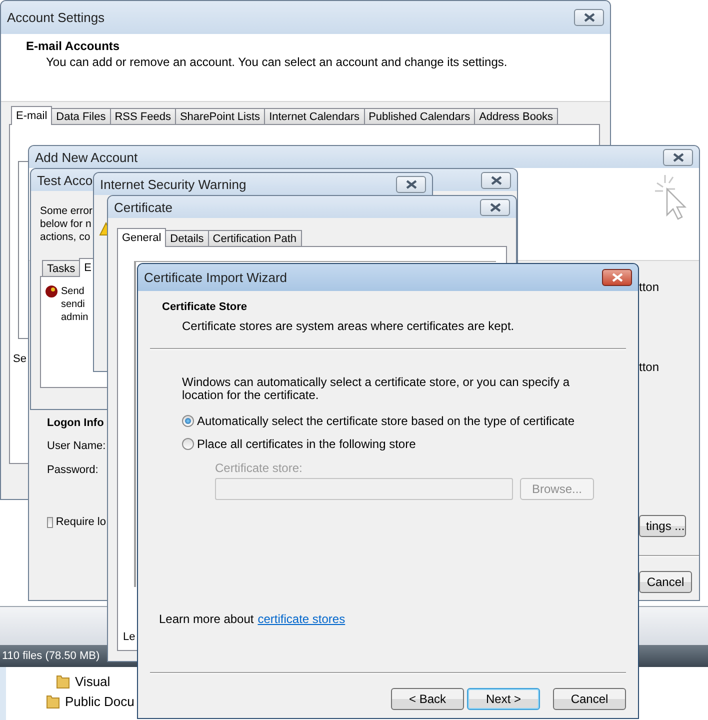  I want to click on error-icon, so click(51, 291).